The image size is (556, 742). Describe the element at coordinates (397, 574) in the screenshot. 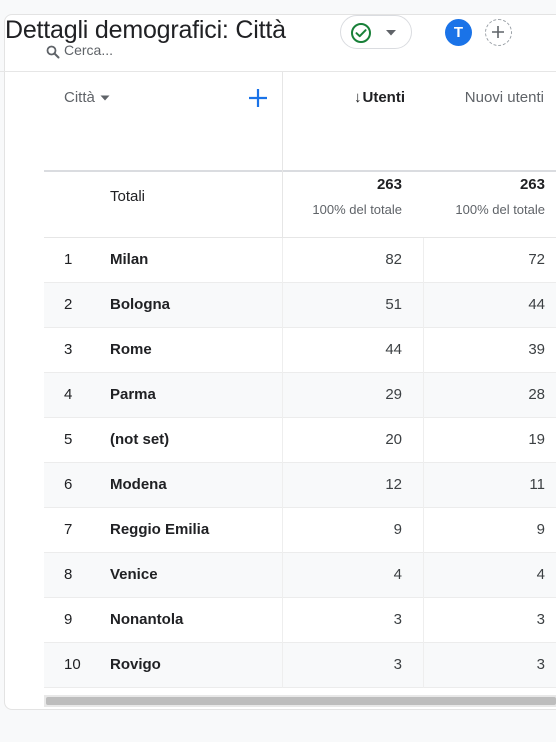

I see `row-users: 4` at that location.